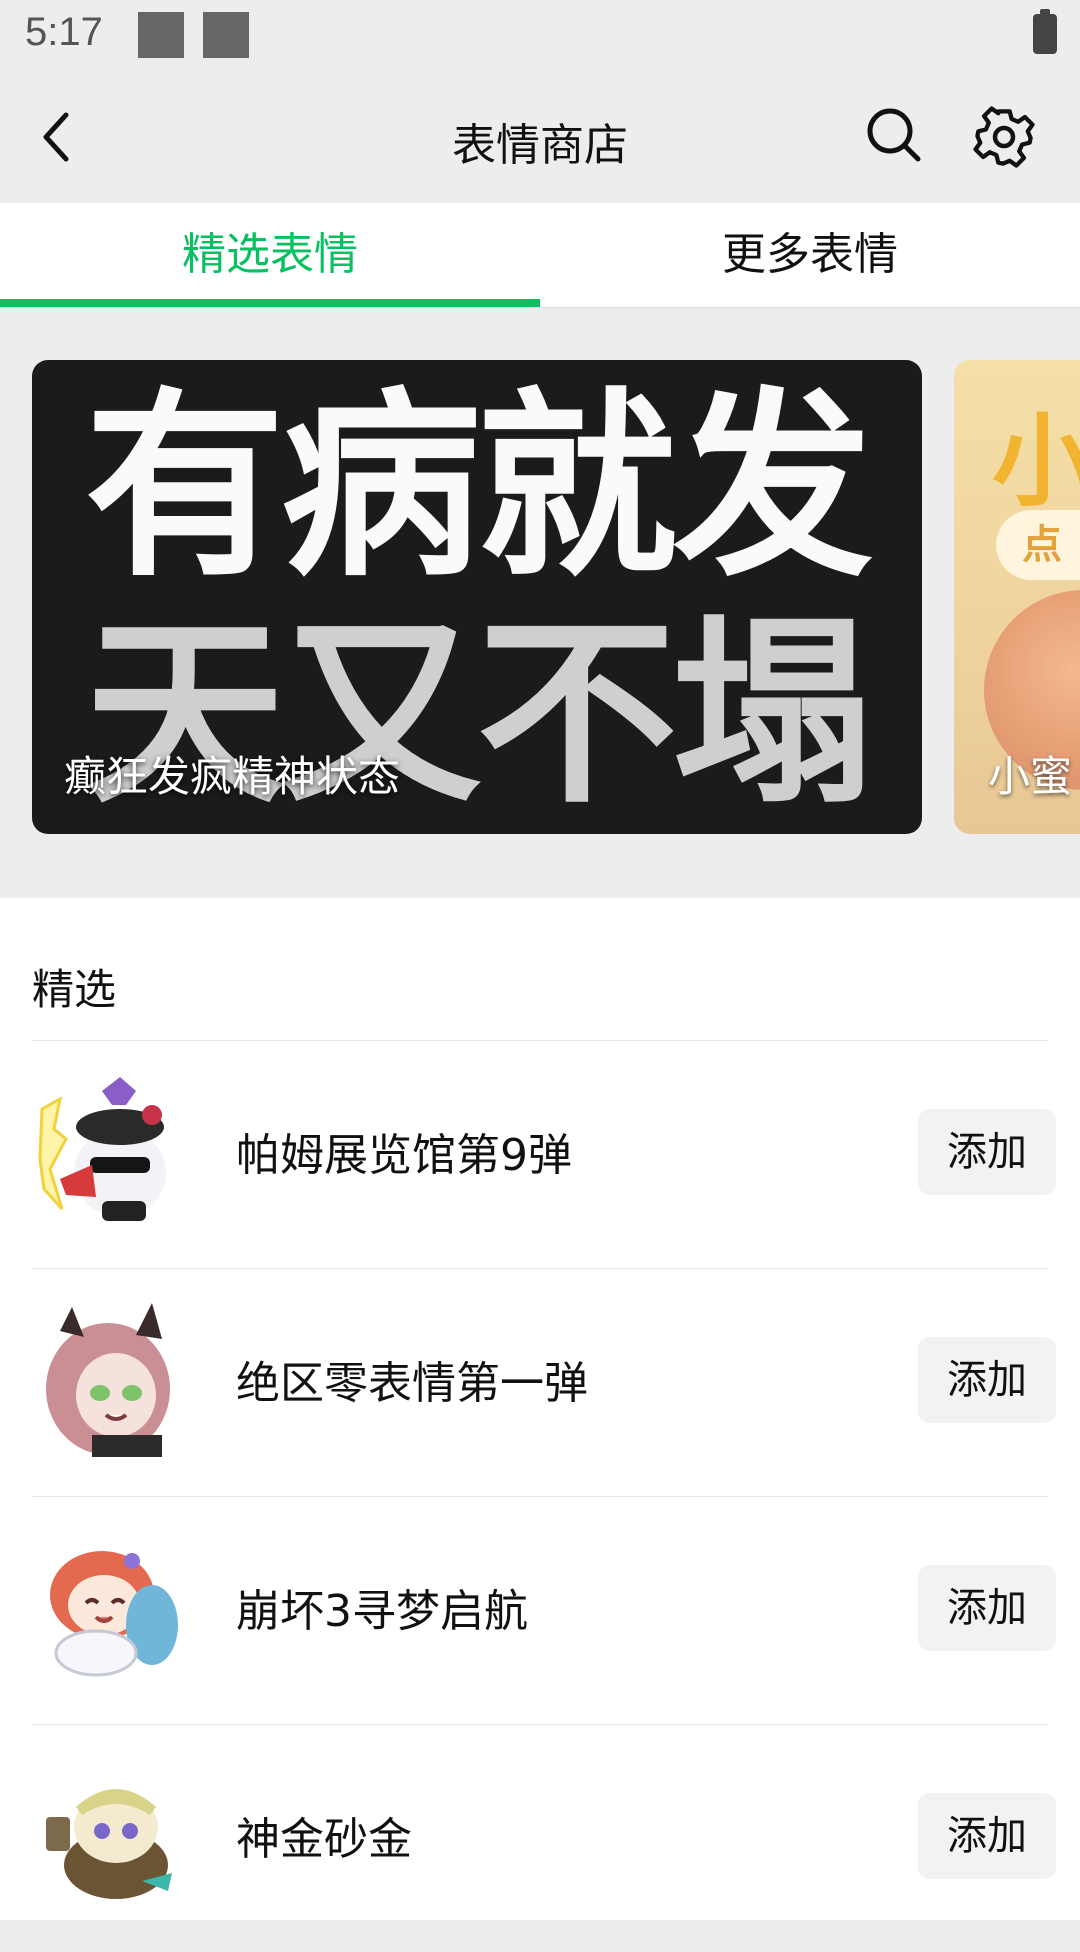 The image size is (1080, 1952). What do you see at coordinates (540, 1610) in the screenshot?
I see `list-item: 崩坏3寻梦启航 添加` at bounding box center [540, 1610].